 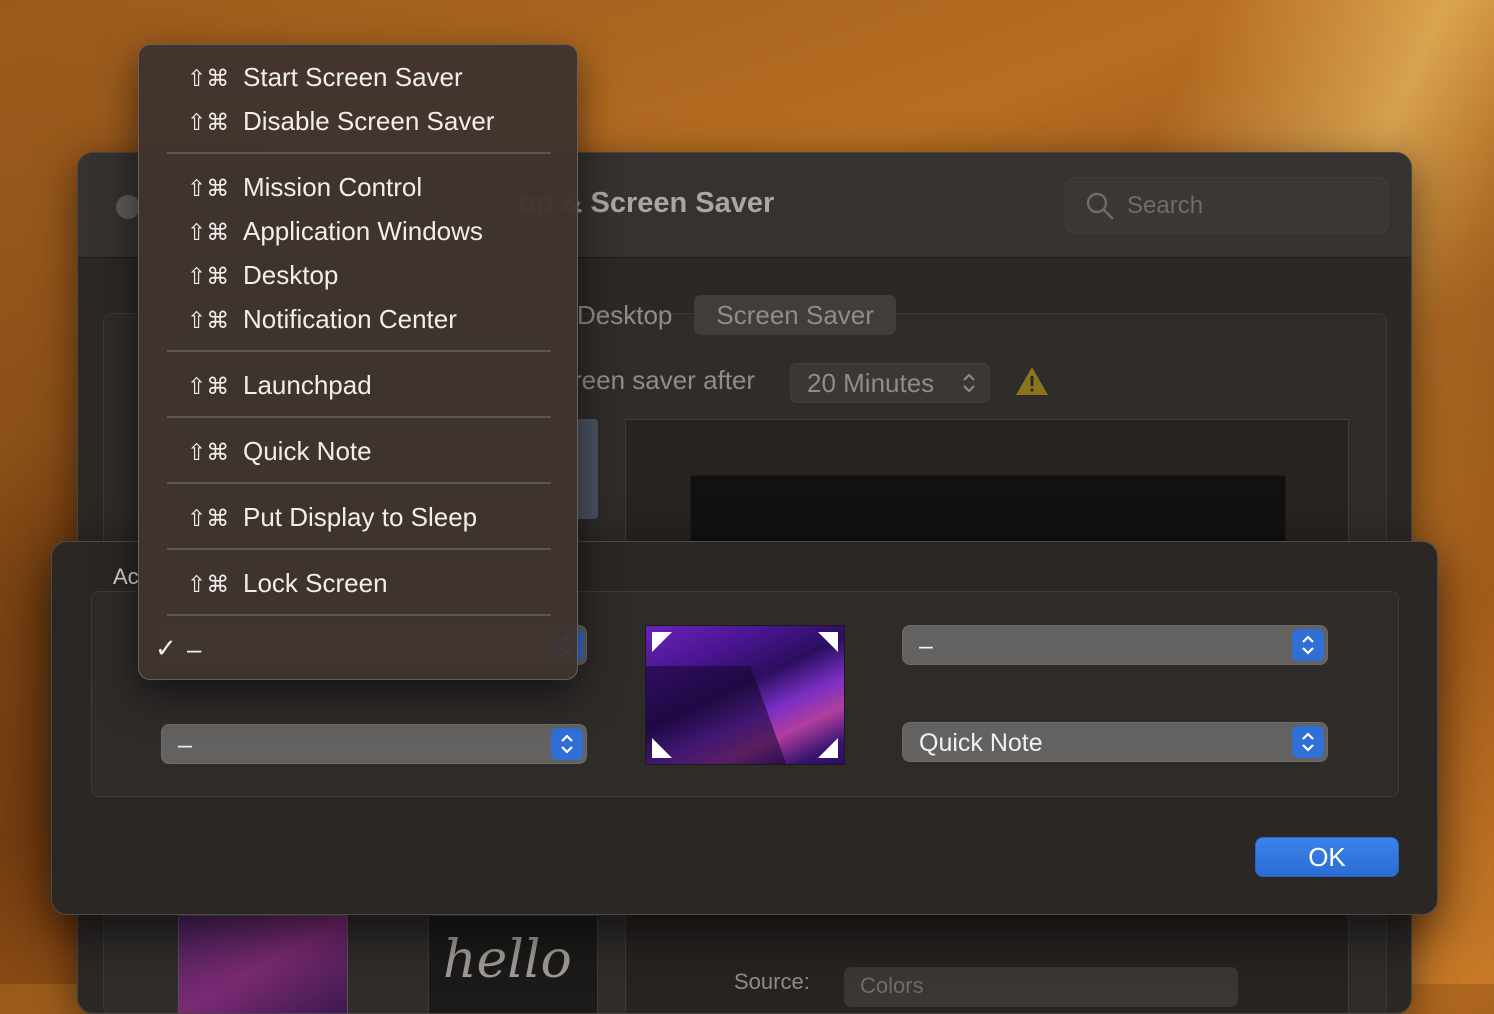 What do you see at coordinates (194, 649) in the screenshot?
I see `menu-item-none: –` at bounding box center [194, 649].